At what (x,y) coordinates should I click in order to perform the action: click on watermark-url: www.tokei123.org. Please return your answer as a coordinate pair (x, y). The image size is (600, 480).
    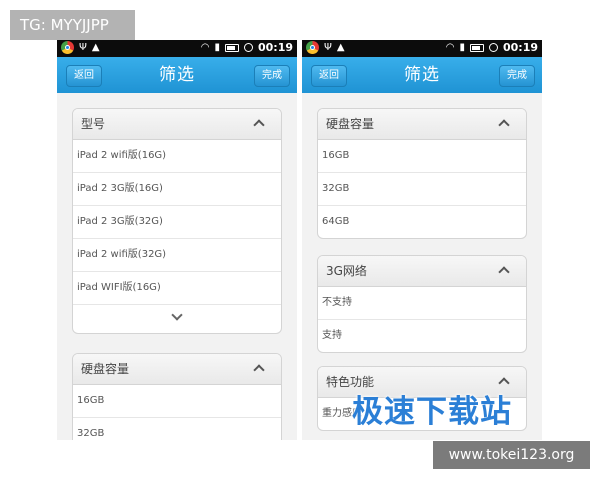
    Looking at the image, I should click on (511, 455).